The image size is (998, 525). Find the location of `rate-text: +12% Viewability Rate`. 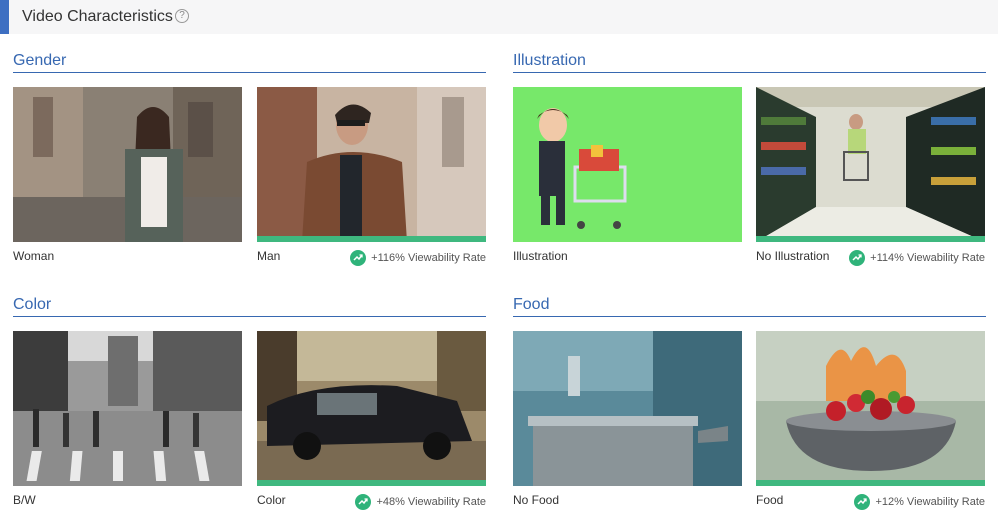

rate-text: +12% Viewability Rate is located at coordinates (930, 502).